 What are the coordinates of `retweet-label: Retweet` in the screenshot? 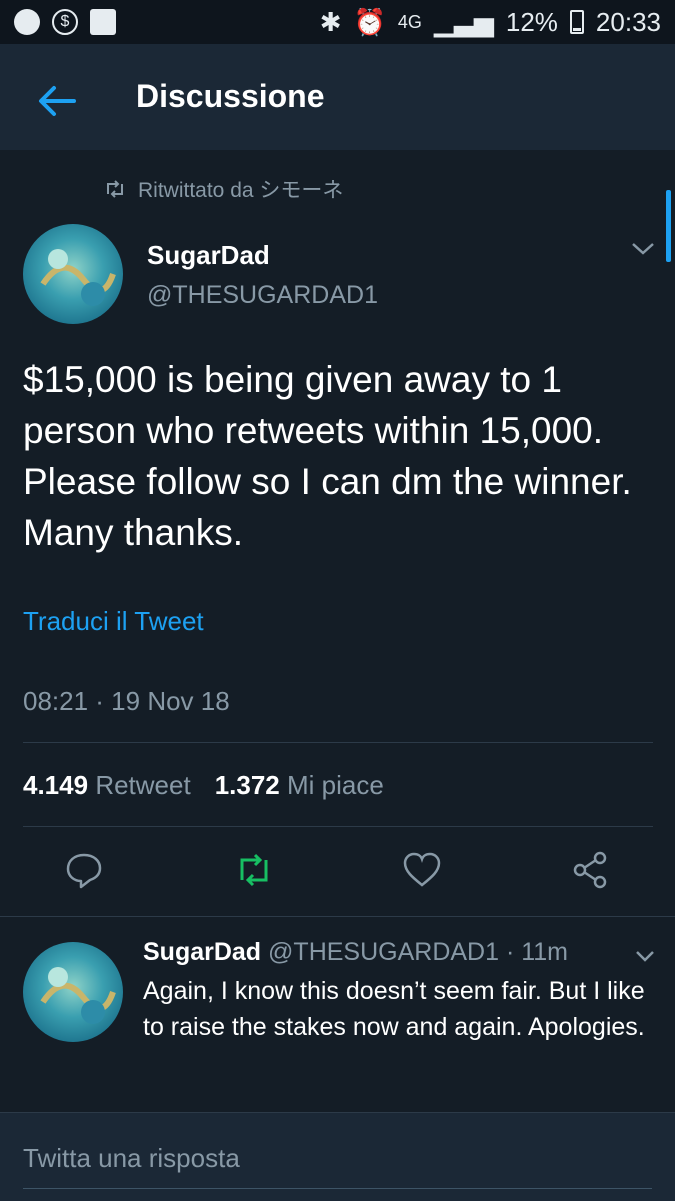 It's located at (143, 785).